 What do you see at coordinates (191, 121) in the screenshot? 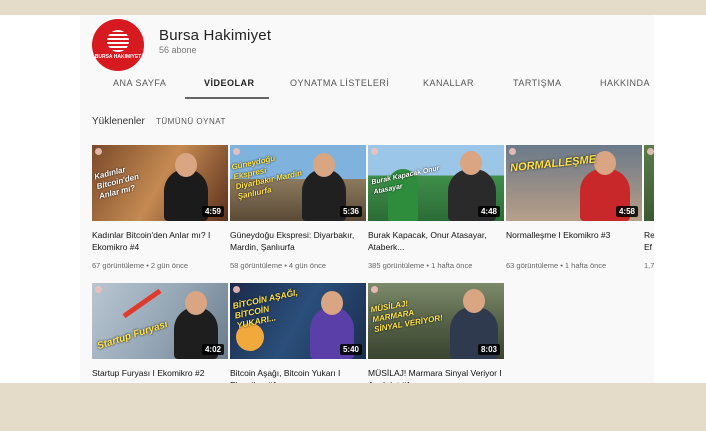
I see `play-all-button: TÜMÜNÜ OYNAT` at bounding box center [191, 121].